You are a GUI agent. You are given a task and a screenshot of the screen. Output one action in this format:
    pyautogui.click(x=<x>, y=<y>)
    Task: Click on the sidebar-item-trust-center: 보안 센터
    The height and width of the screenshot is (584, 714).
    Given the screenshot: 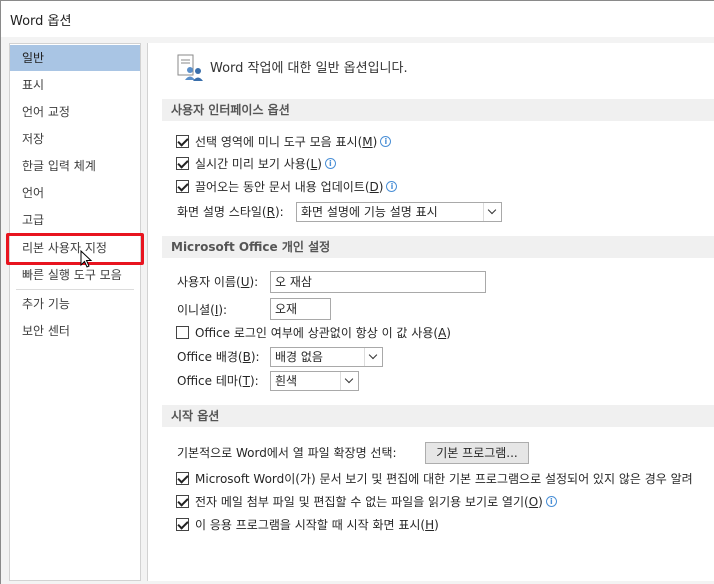 What is the action you would take?
    pyautogui.click(x=75, y=331)
    